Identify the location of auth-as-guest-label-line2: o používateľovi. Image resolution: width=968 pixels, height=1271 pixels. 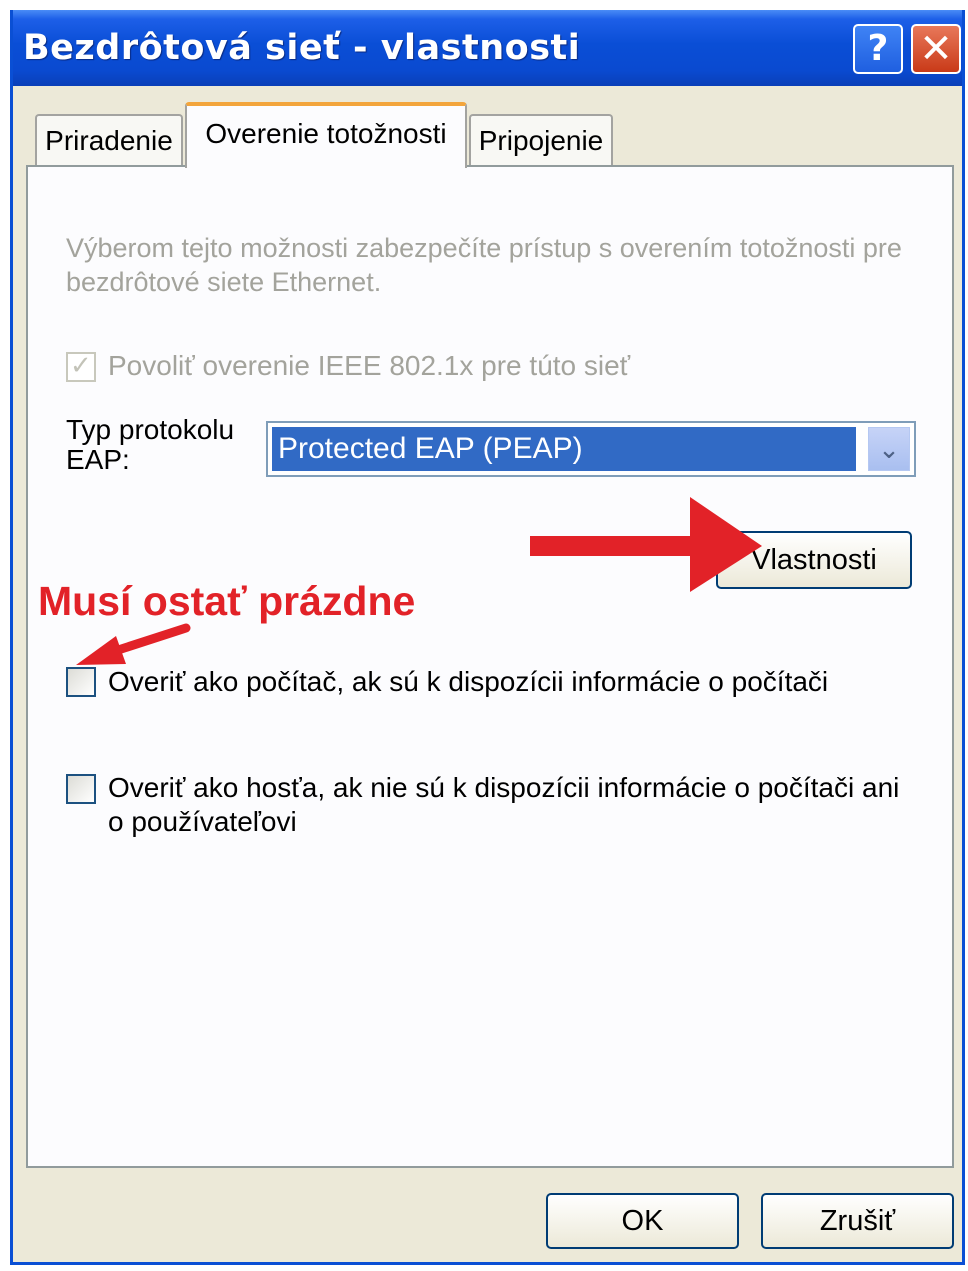
(202, 821).